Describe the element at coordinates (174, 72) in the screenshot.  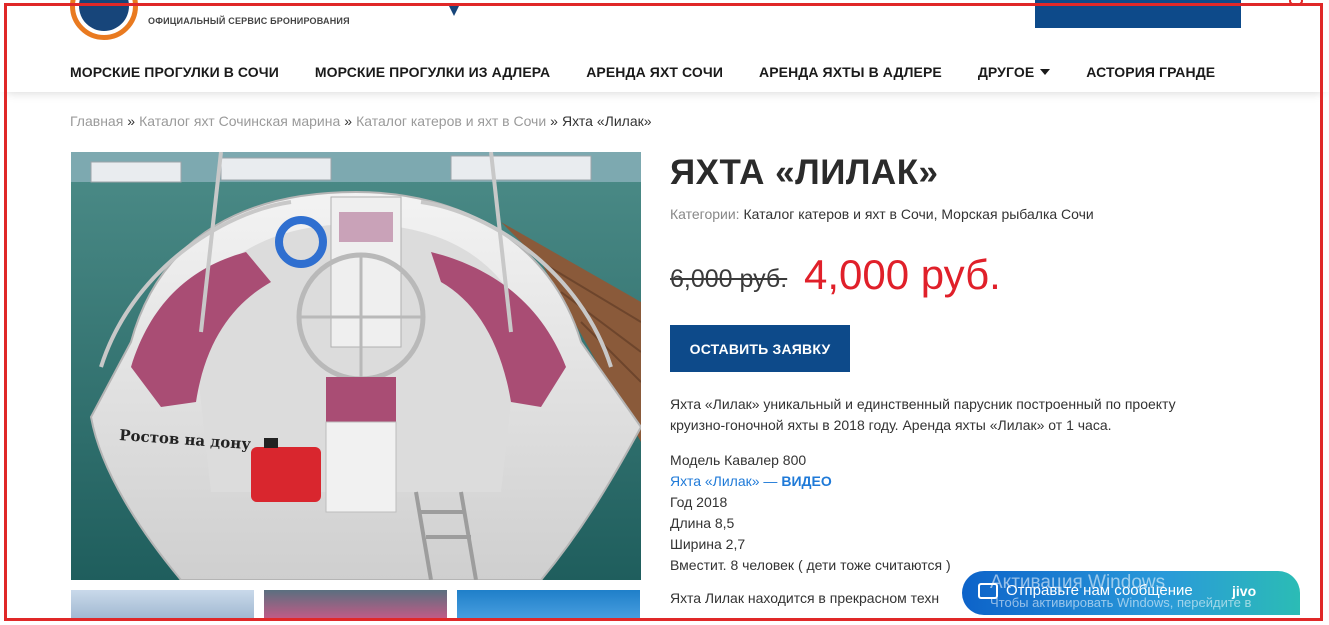
I see `nav-item-sea-trips-sochi: МОРСКИЕ ПРОГУЛКИ В СОЧИ` at that location.